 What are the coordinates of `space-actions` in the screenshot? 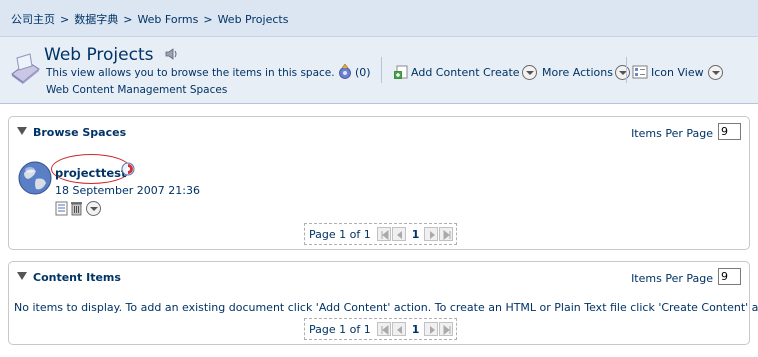 It's located at (78, 208).